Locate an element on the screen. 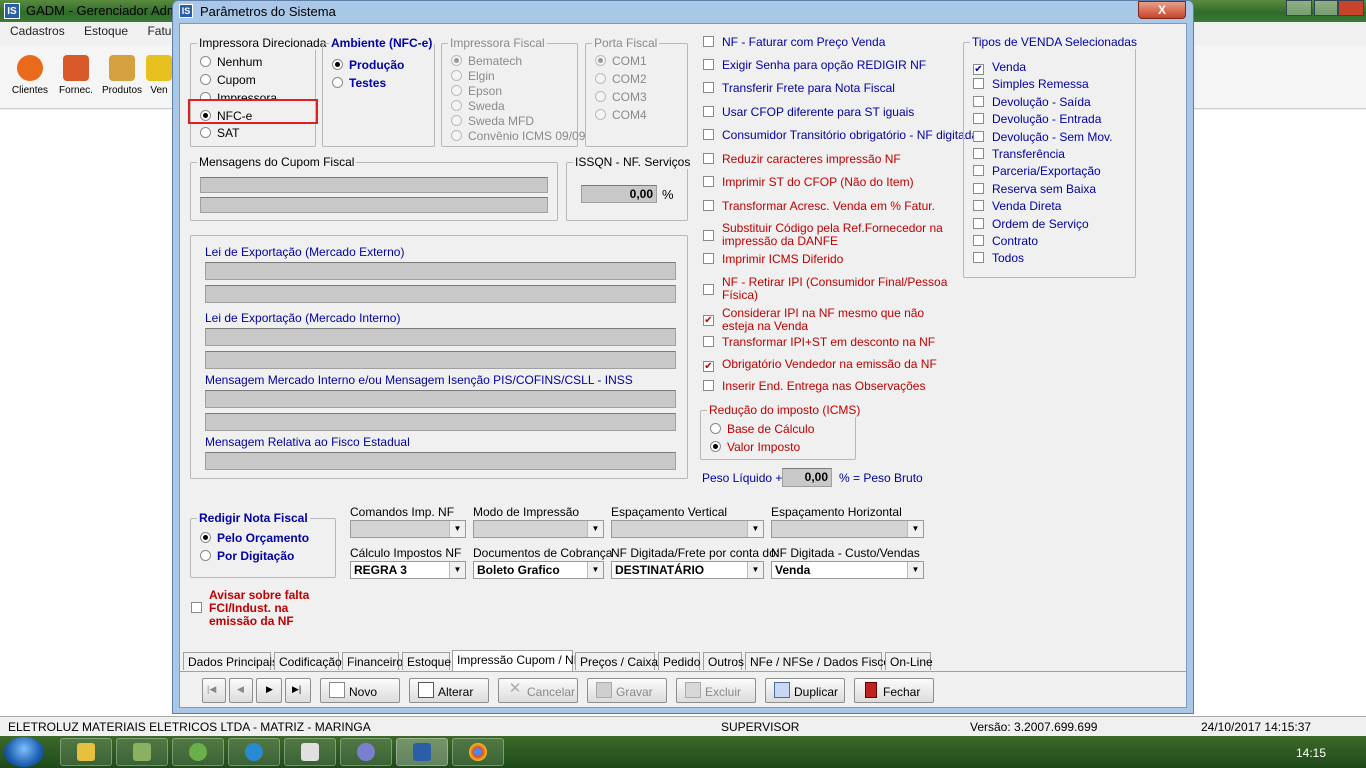 Image resolution: width=1366 pixels, height=768 pixels. radio-base-calculo: Base de Cálculo is located at coordinates (762, 429).